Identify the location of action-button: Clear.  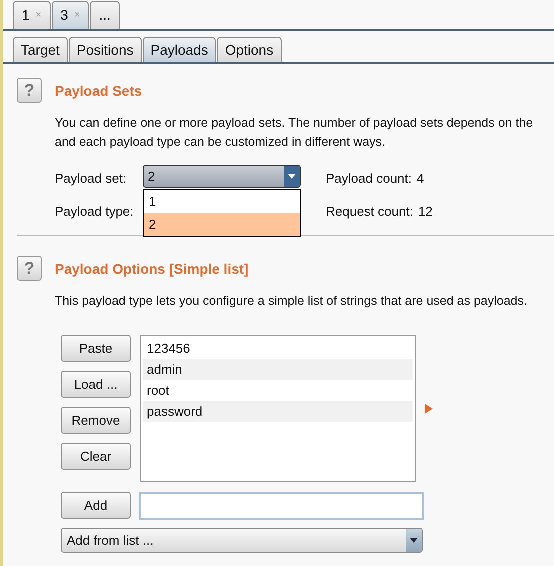
(96, 456).